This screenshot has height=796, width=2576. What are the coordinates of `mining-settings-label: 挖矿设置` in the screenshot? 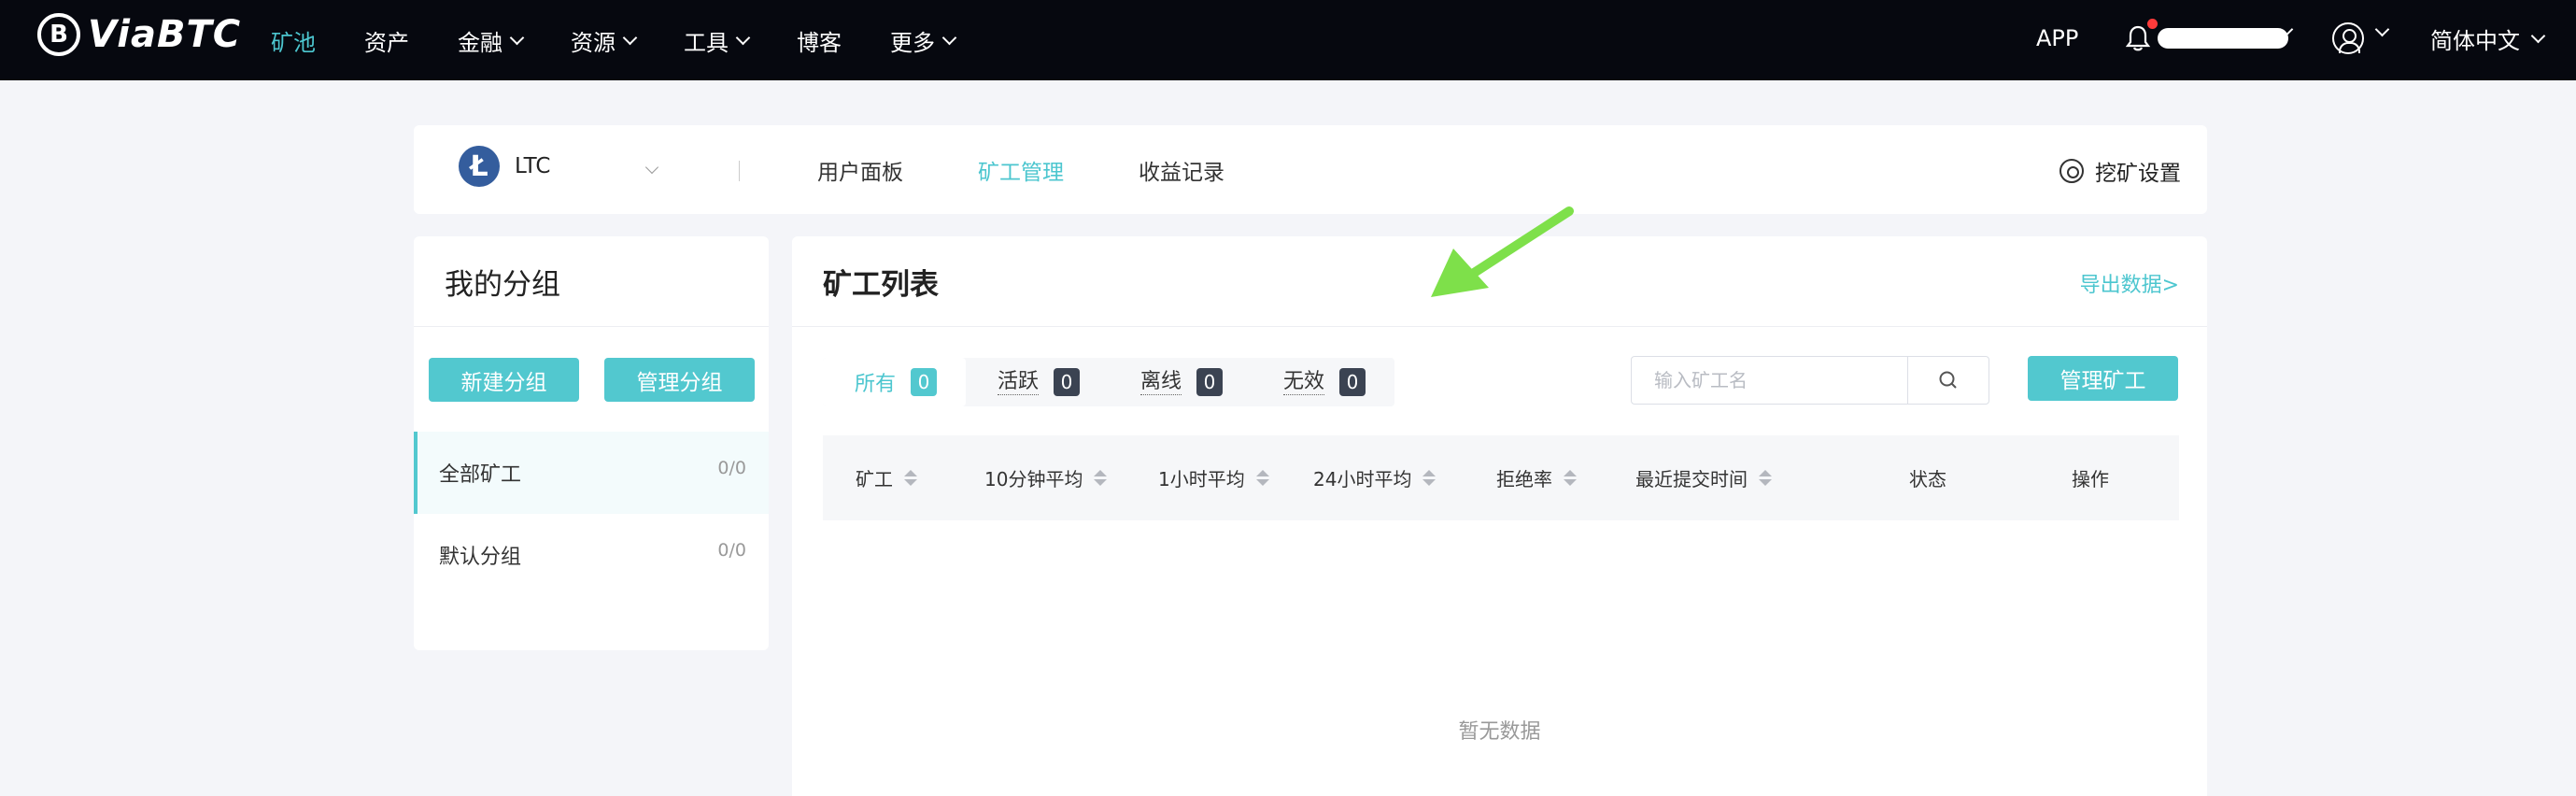 It's located at (2138, 174).